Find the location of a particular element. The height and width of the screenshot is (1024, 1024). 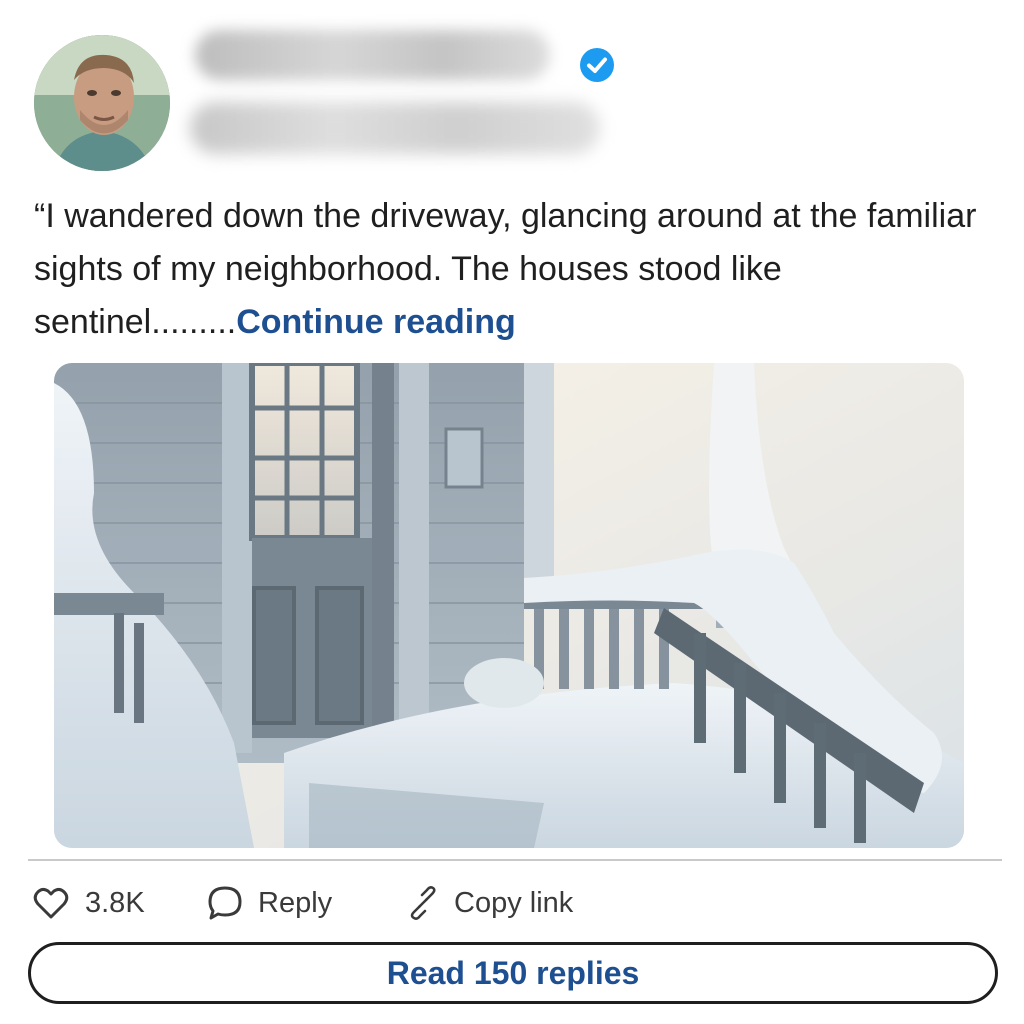

read-replies-label: Read 150 replies is located at coordinates (513, 972).